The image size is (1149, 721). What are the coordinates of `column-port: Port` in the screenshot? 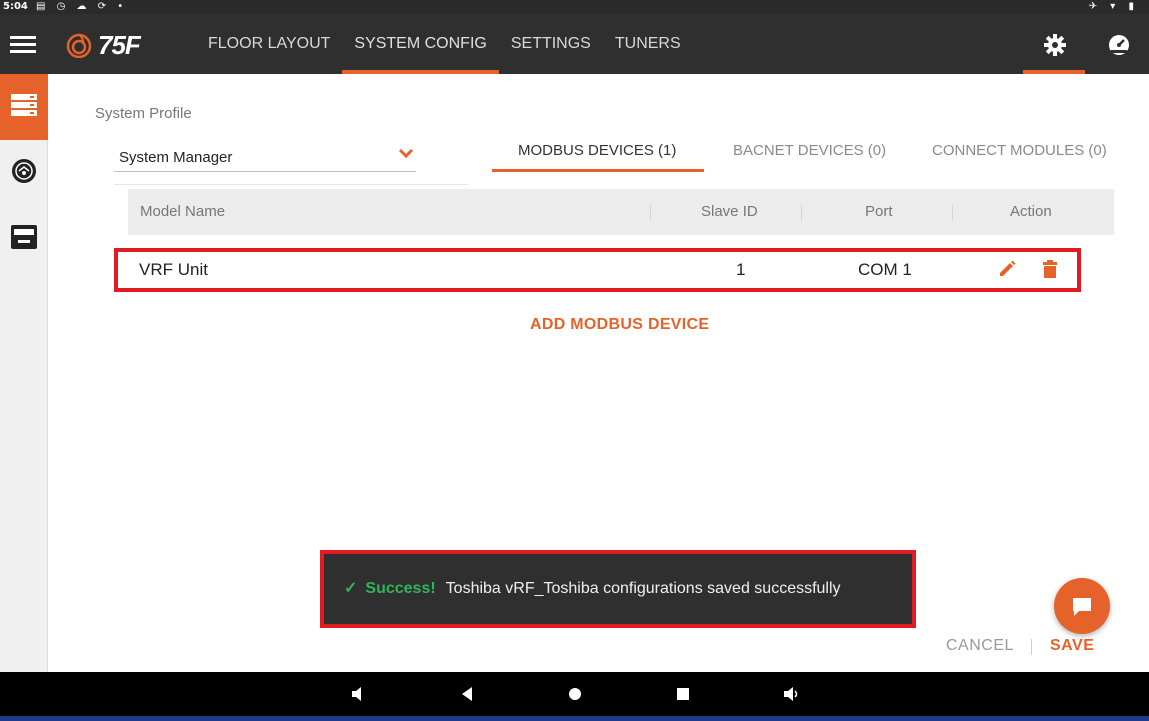 It's located at (879, 211).